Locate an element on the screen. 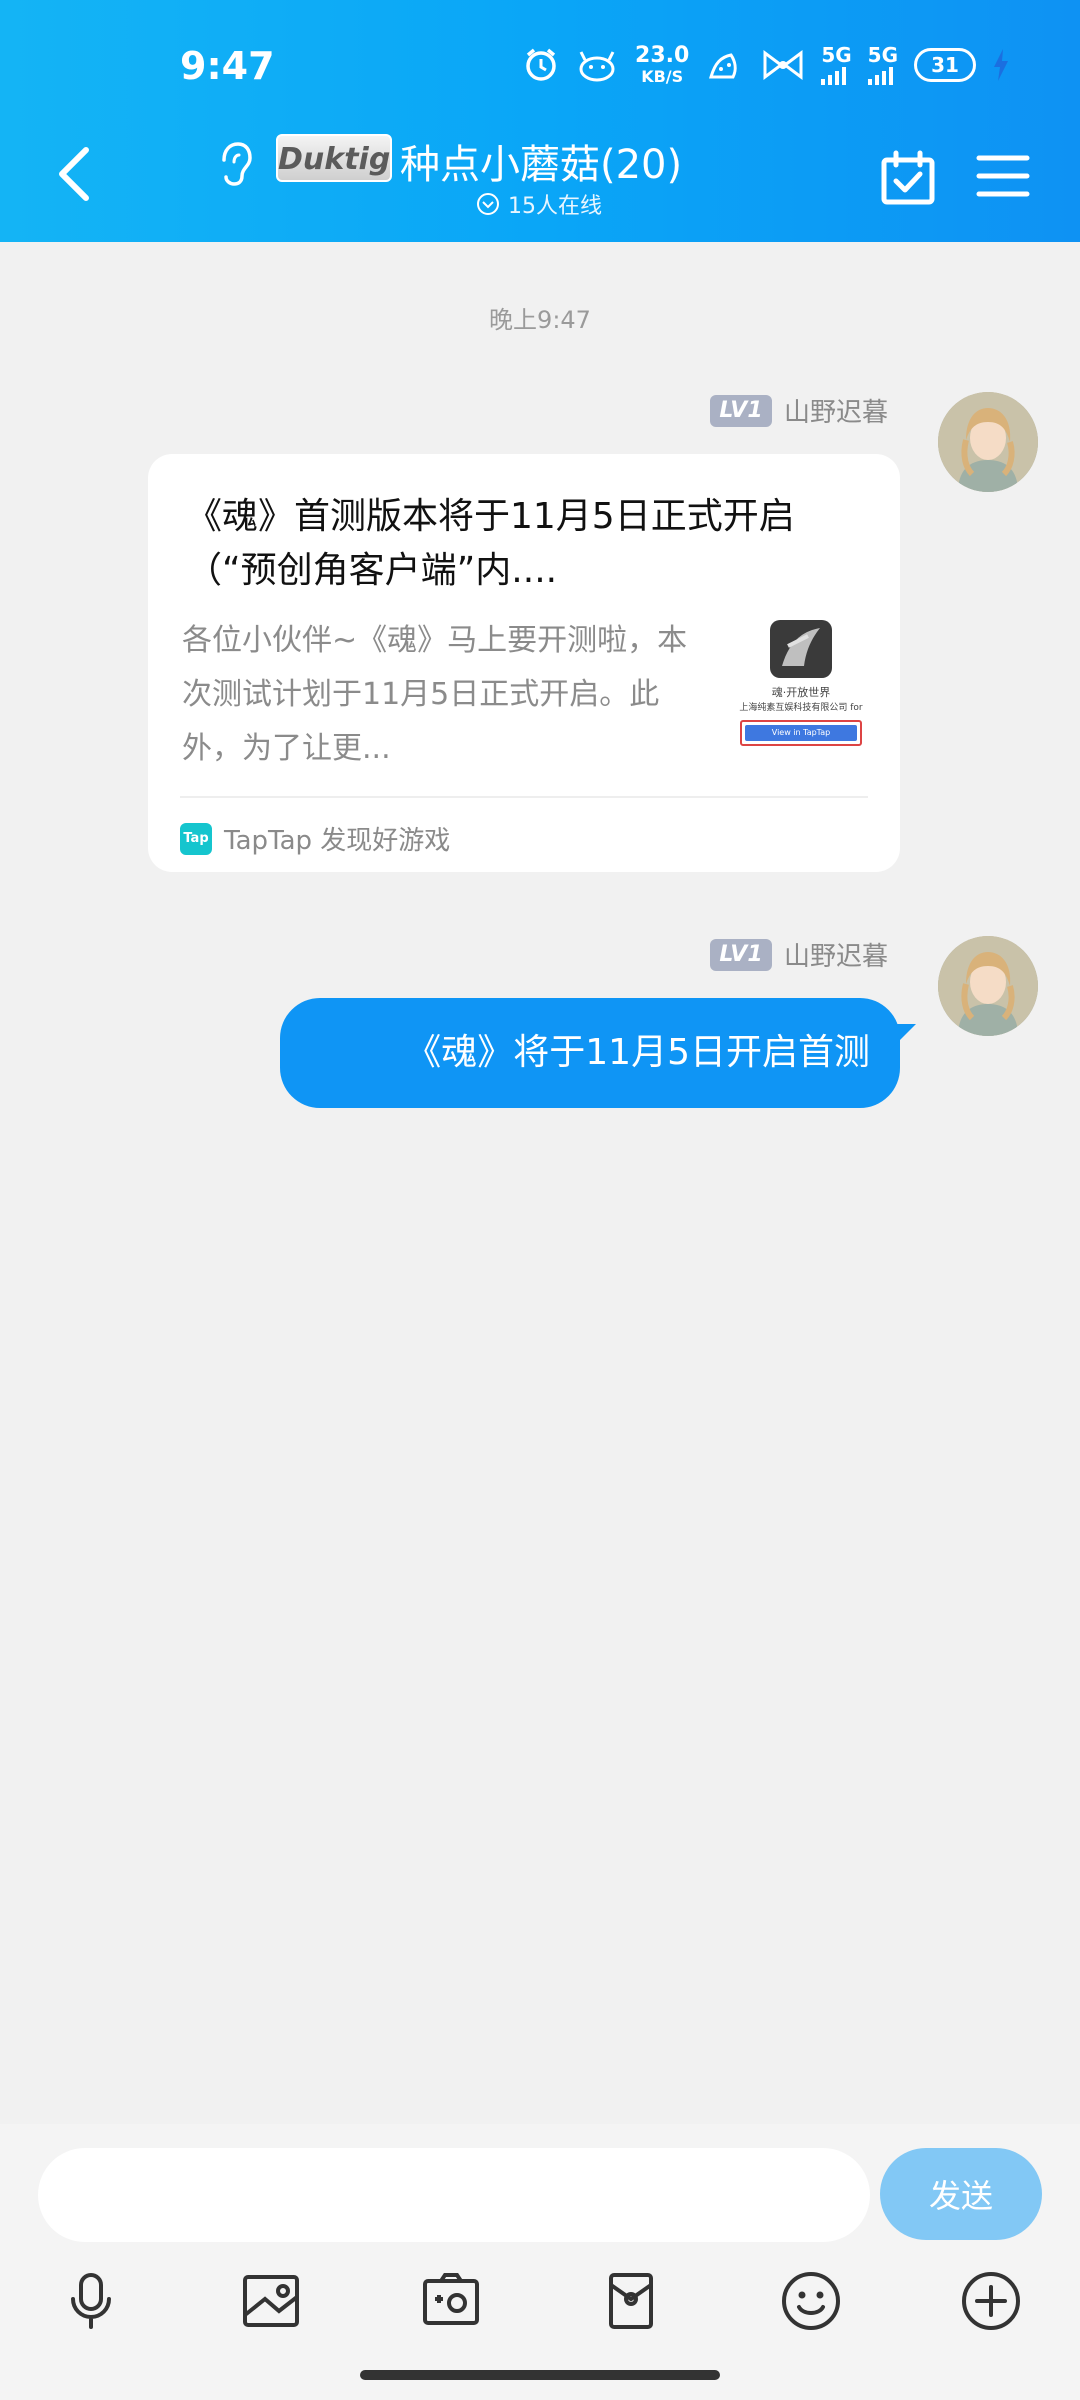  microphone-icon is located at coordinates (91, 2301).